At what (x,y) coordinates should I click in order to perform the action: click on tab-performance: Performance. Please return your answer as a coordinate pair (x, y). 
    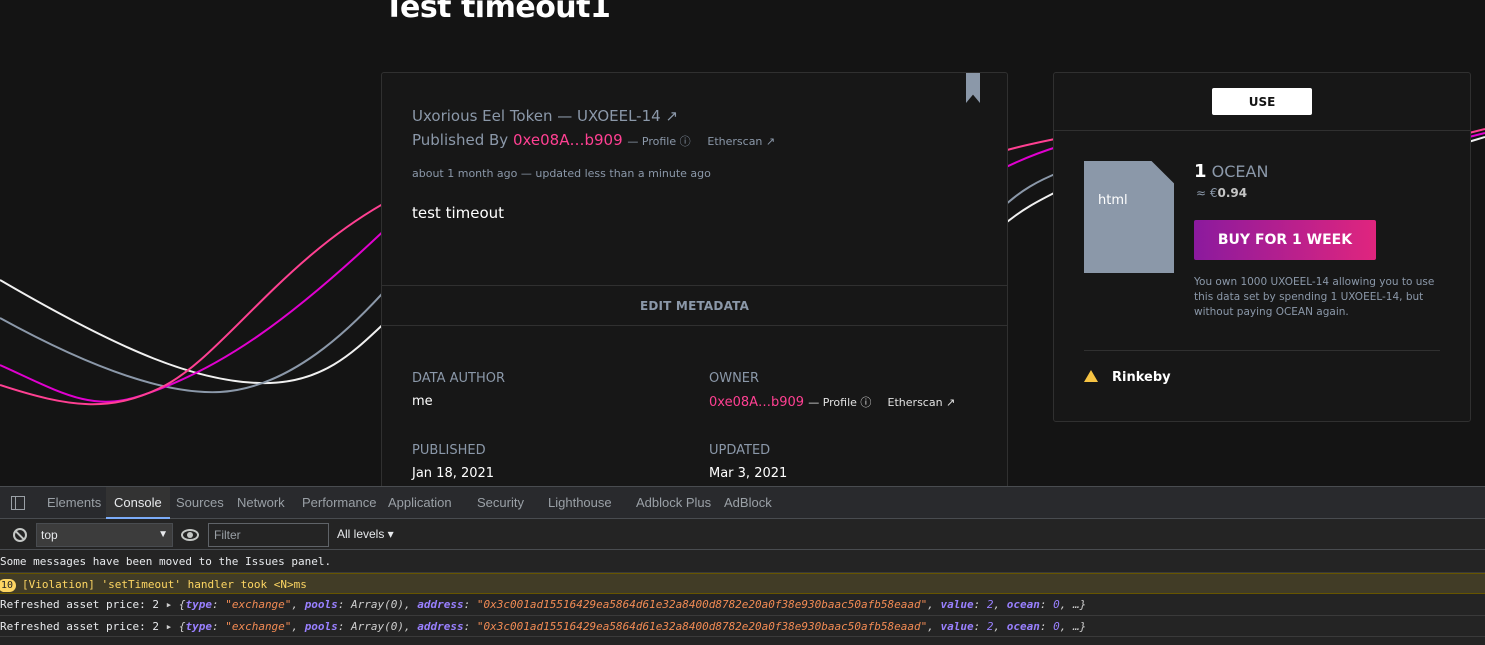
    Looking at the image, I should click on (339, 503).